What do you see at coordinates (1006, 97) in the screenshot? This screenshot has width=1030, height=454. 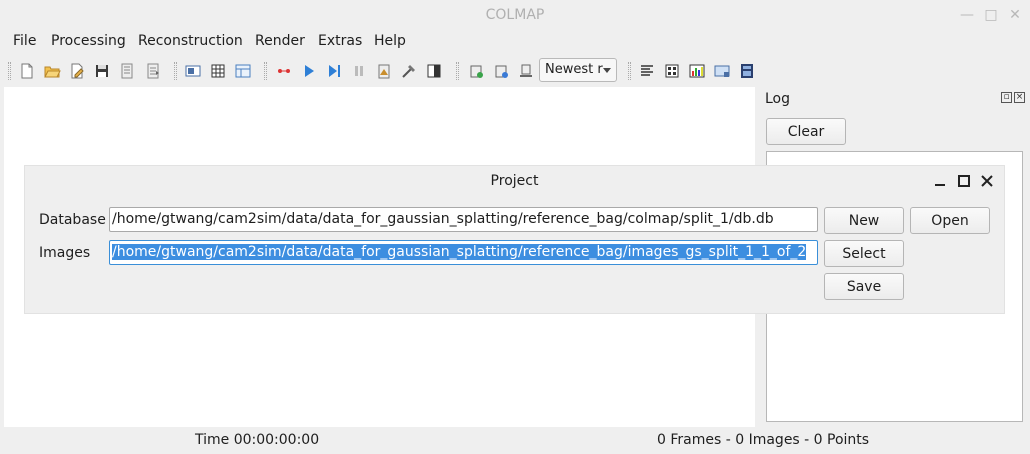 I see `float-panel-icon: ▫` at bounding box center [1006, 97].